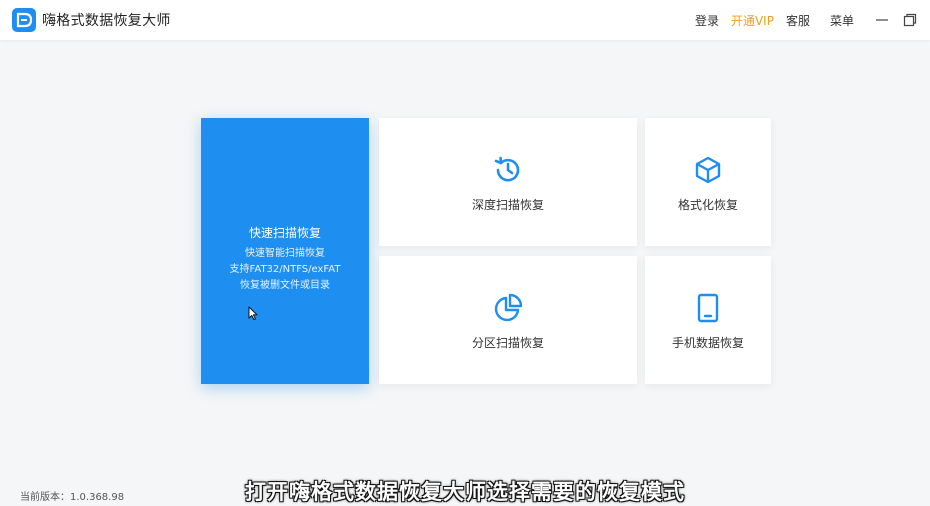  Describe the element at coordinates (707, 20) in the screenshot. I see `login-link: 登录` at that location.